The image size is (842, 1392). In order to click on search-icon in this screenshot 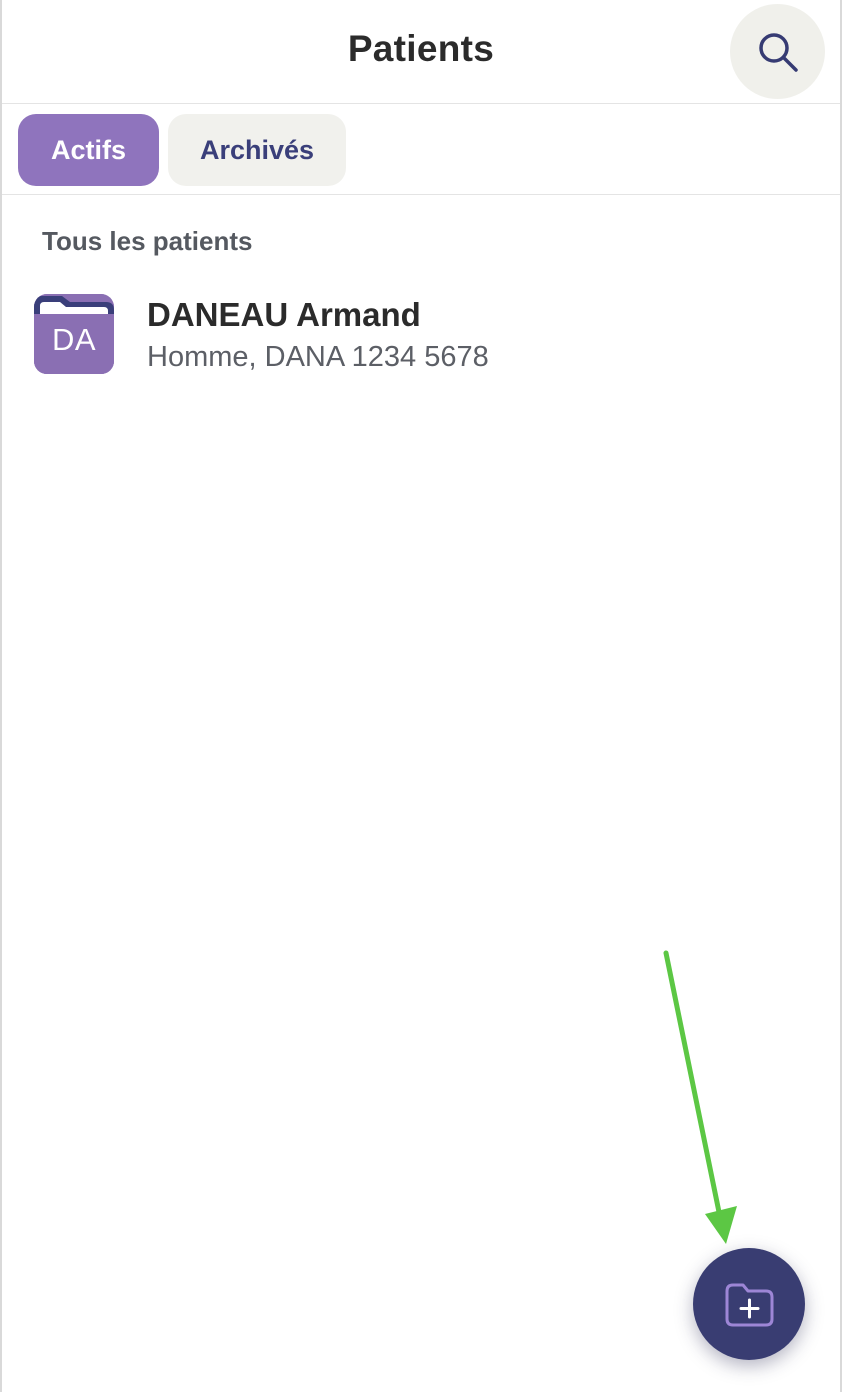, I will do `click(778, 52)`.